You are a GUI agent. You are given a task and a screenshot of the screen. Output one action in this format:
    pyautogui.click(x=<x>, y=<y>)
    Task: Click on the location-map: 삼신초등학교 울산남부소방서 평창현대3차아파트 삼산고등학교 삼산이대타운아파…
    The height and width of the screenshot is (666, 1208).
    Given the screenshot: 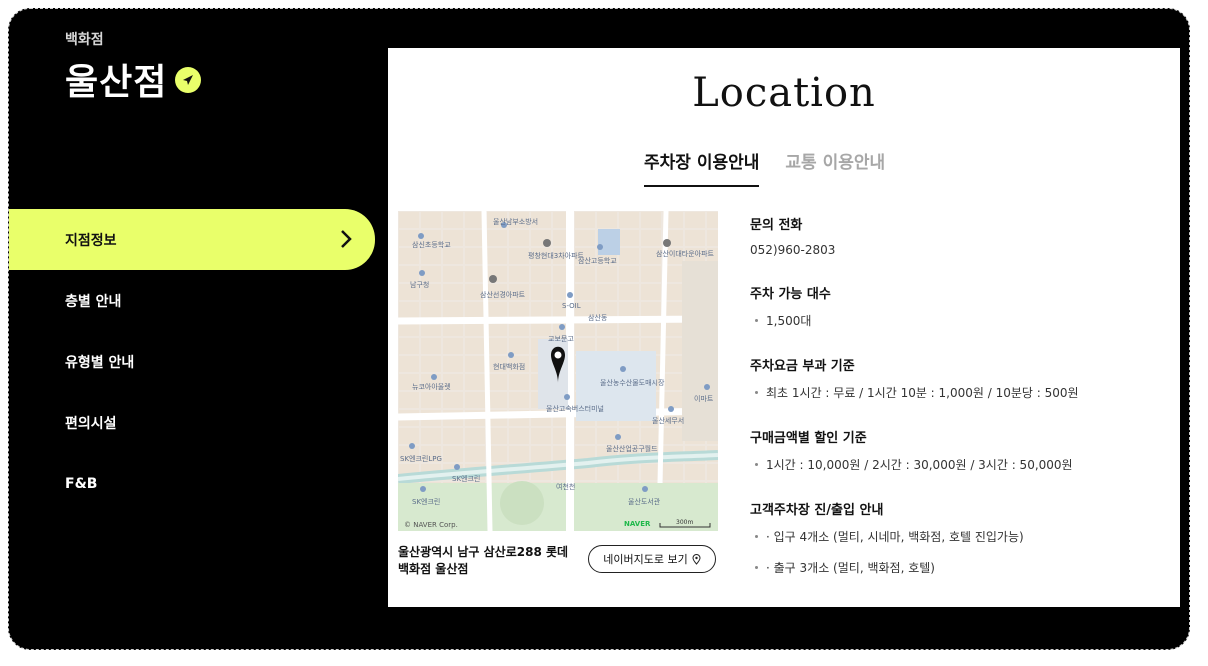 What is the action you would take?
    pyautogui.click(x=558, y=371)
    